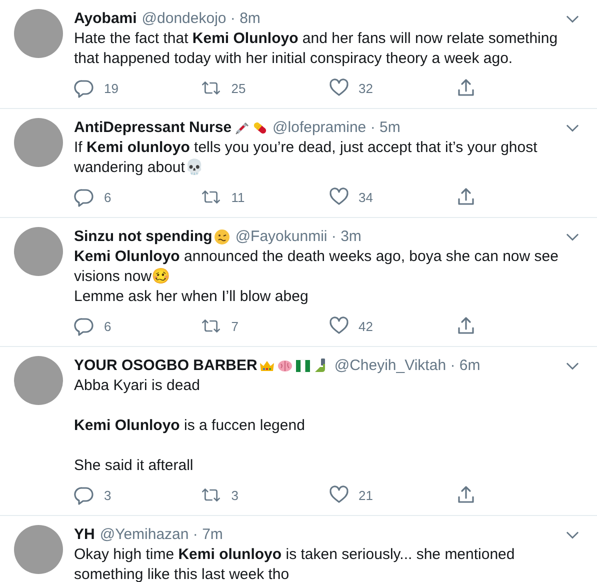 The width and height of the screenshot is (597, 582). What do you see at coordinates (143, 237) in the screenshot?
I see `display-name: Sinzu not spending` at bounding box center [143, 237].